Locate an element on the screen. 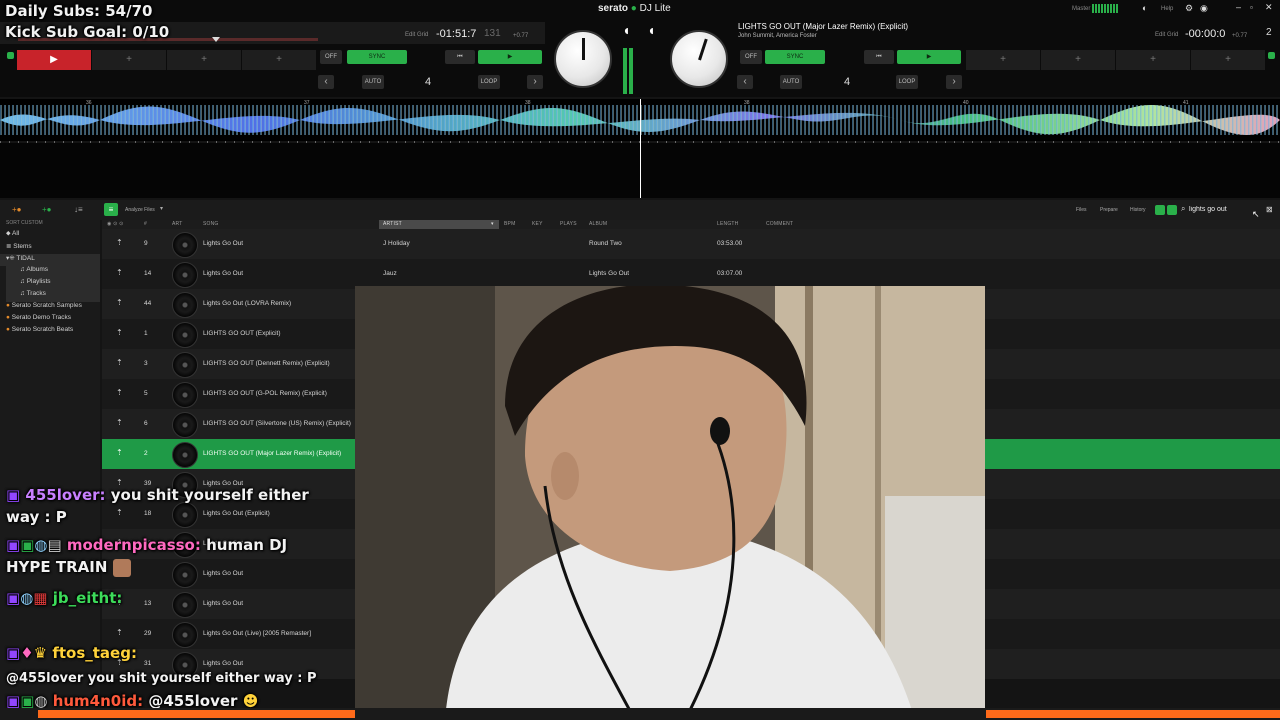 This screenshot has width=1280, height=720. deck2-loop-prev-icon: ‹ is located at coordinates (745, 82).